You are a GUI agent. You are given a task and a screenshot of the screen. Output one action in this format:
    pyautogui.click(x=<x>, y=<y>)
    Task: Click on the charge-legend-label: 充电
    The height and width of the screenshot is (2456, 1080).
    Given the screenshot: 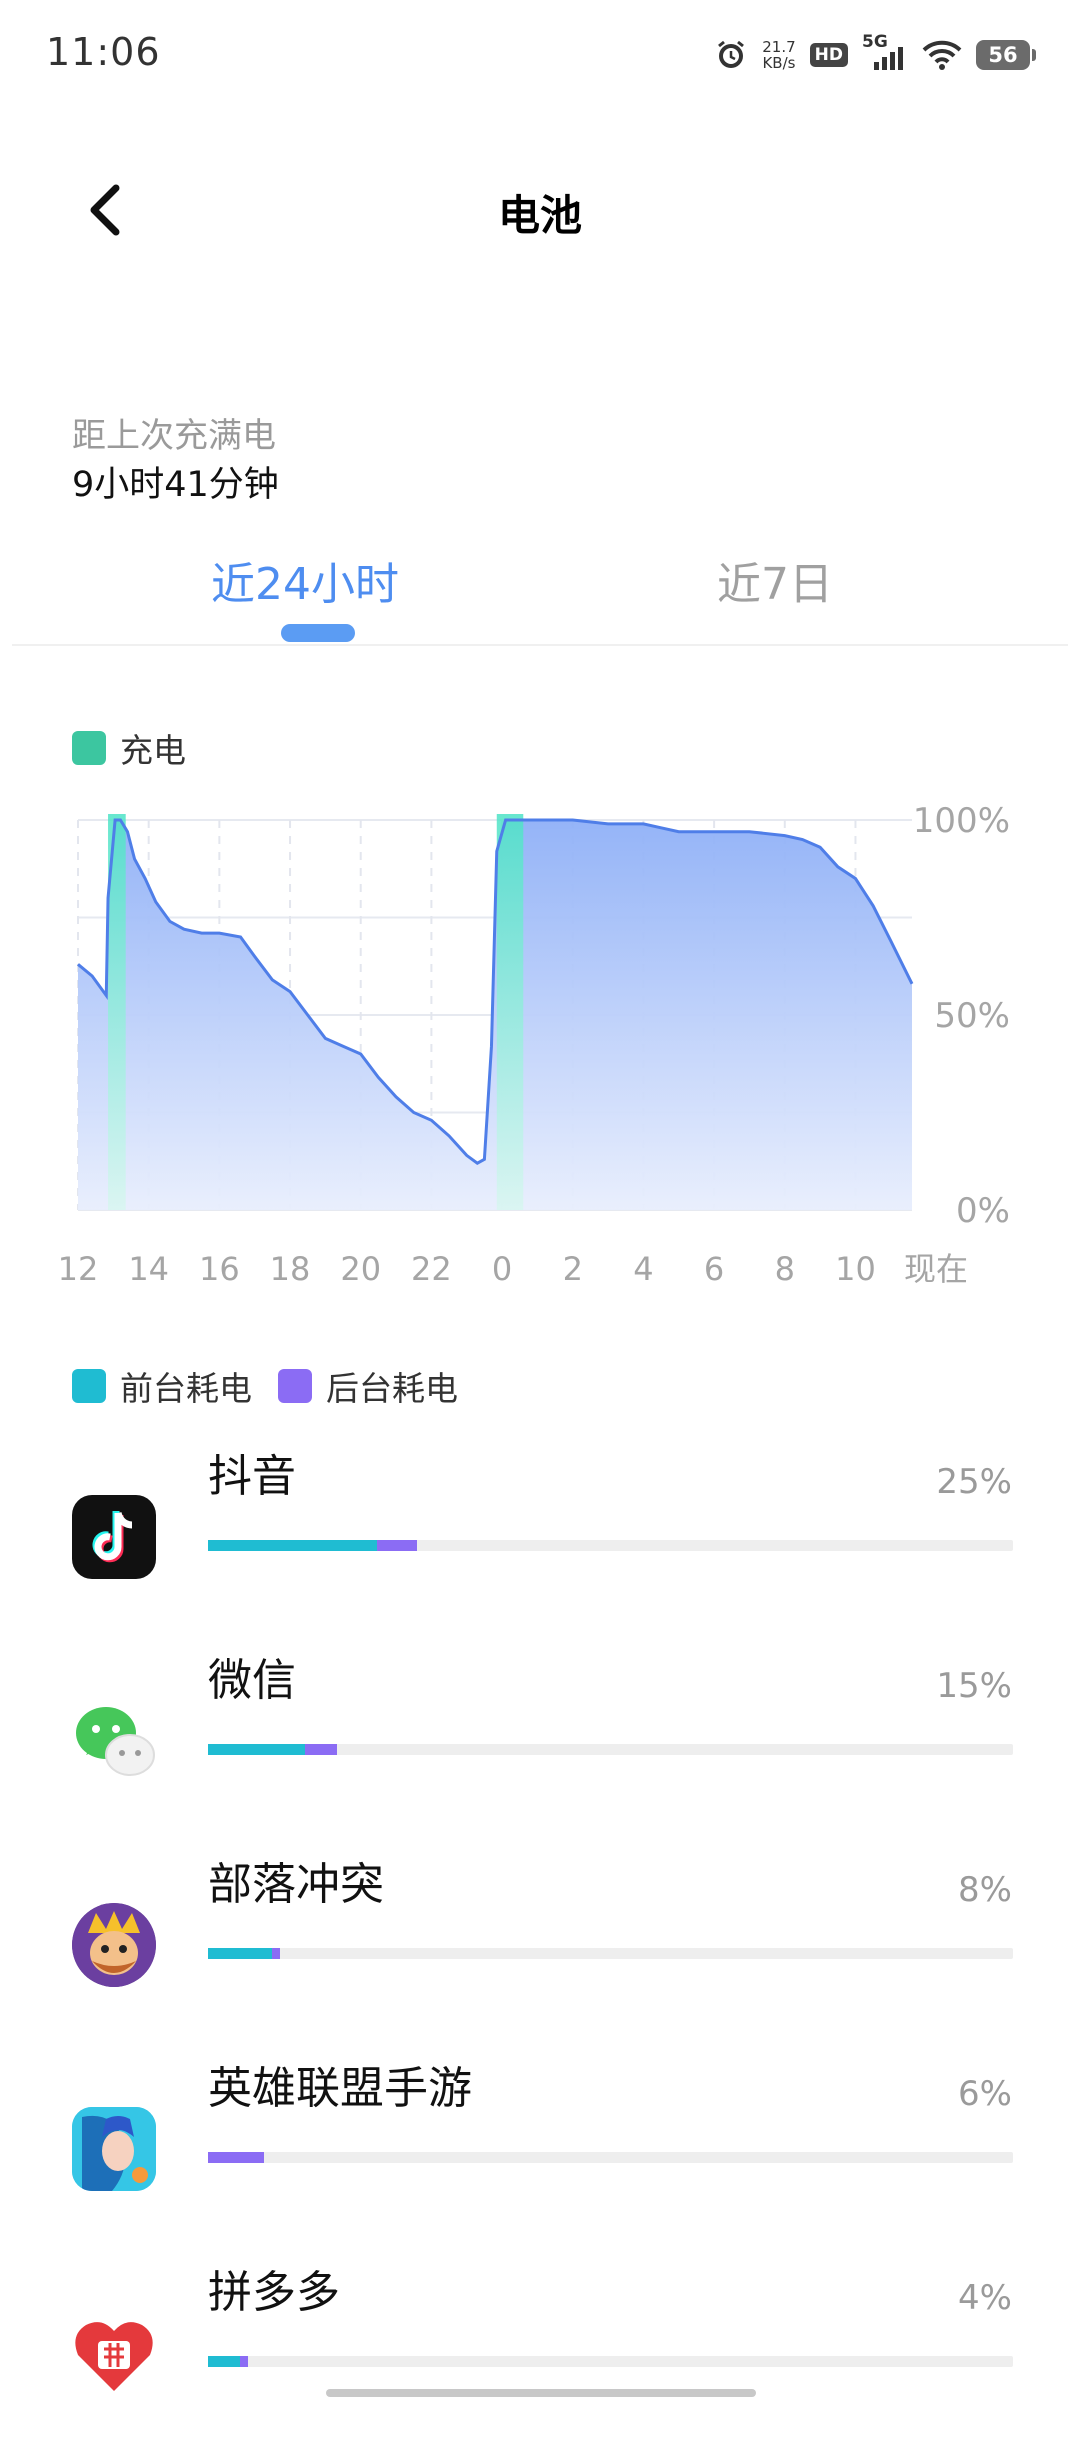 What is the action you would take?
    pyautogui.click(x=153, y=750)
    